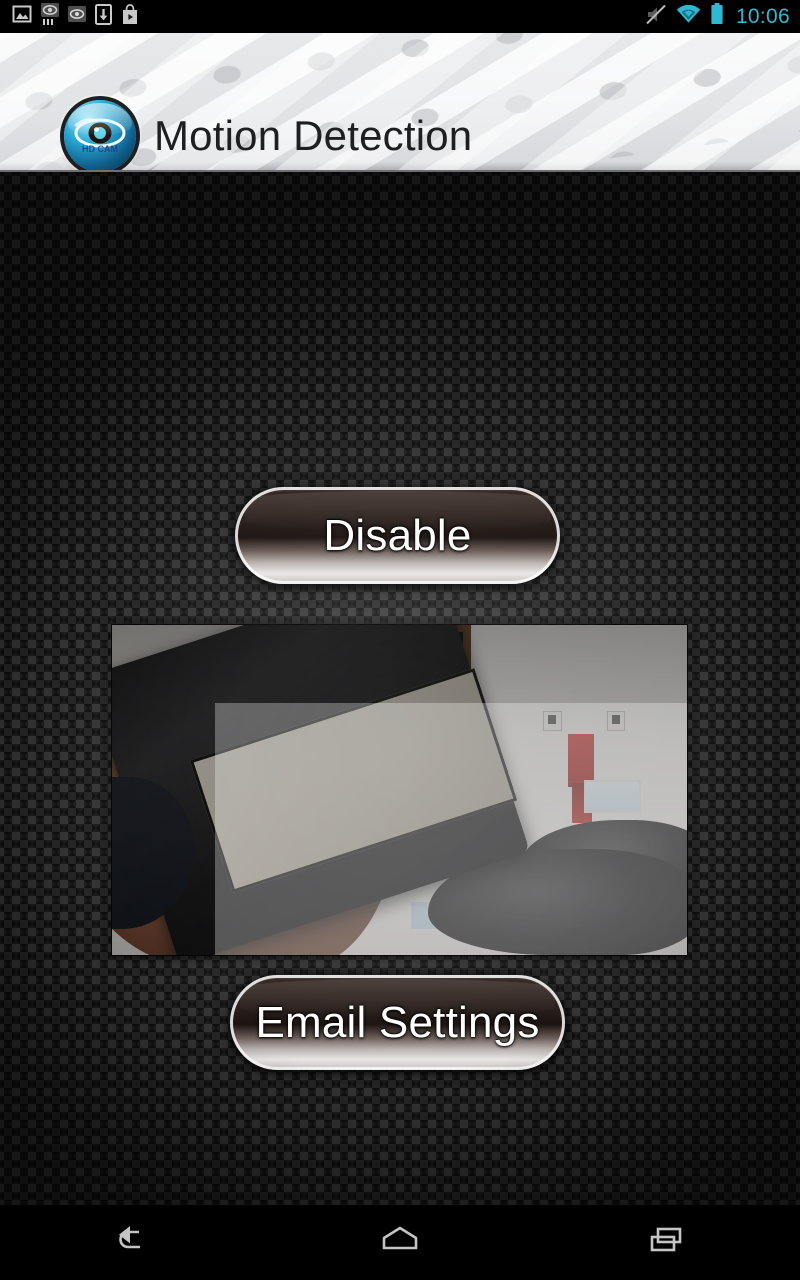  What do you see at coordinates (581, 760) in the screenshot?
I see `scene-fire-sign` at bounding box center [581, 760].